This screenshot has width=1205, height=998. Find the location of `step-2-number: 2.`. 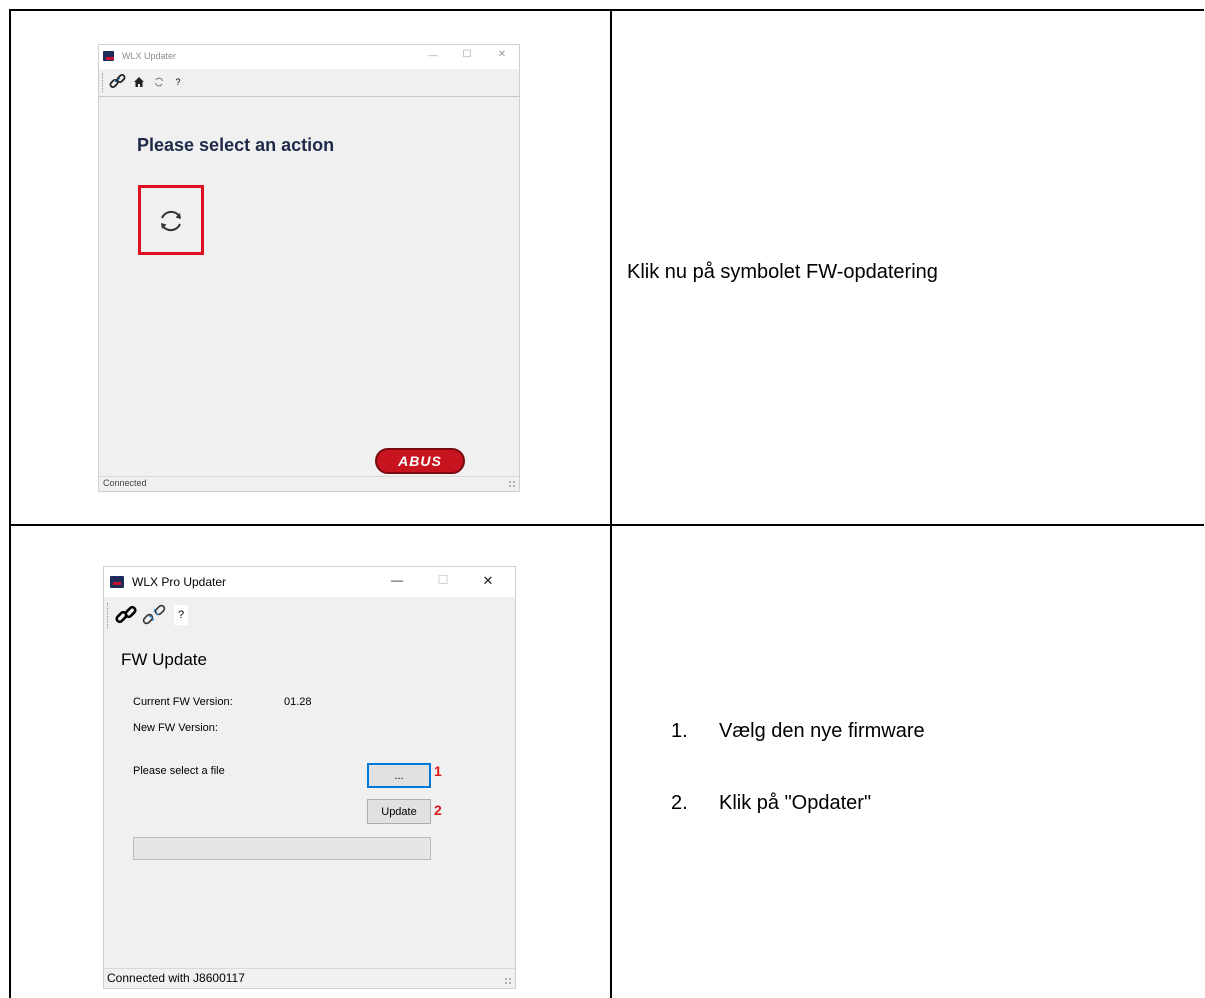

step-2-number: 2. is located at coordinates (679, 803).